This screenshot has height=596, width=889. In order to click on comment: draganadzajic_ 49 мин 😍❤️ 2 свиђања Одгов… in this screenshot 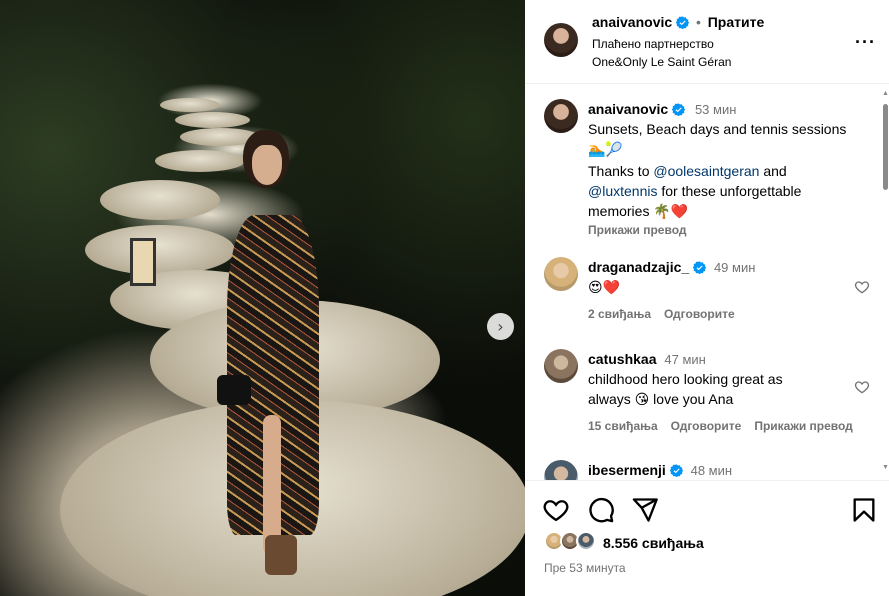, I will do `click(707, 293)`.